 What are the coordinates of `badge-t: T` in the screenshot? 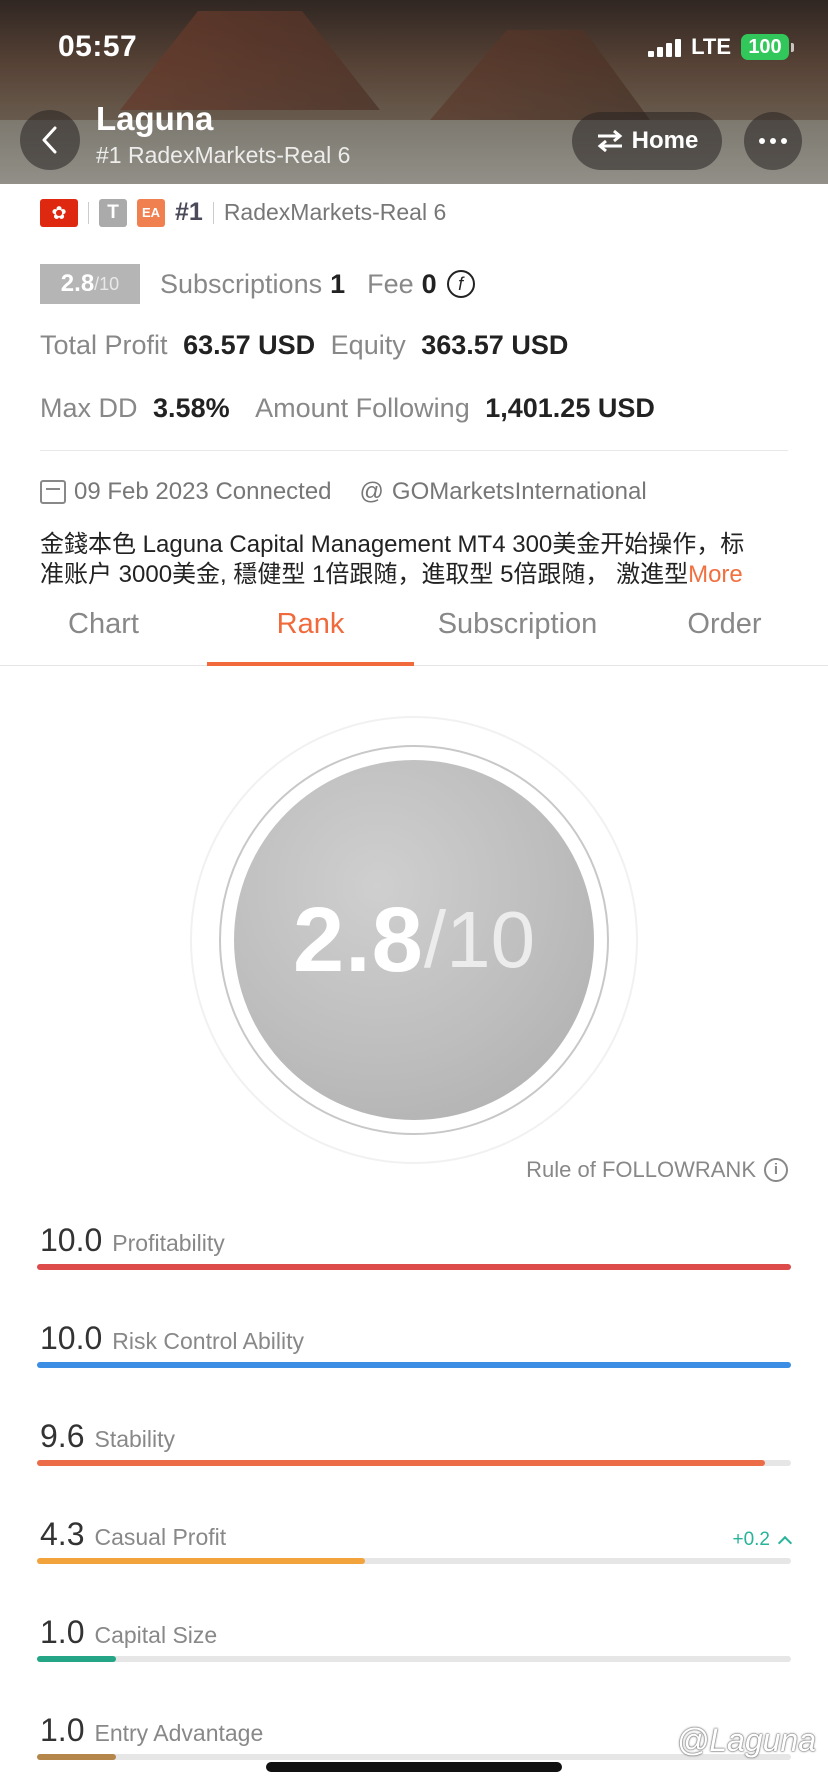 It's located at (113, 212).